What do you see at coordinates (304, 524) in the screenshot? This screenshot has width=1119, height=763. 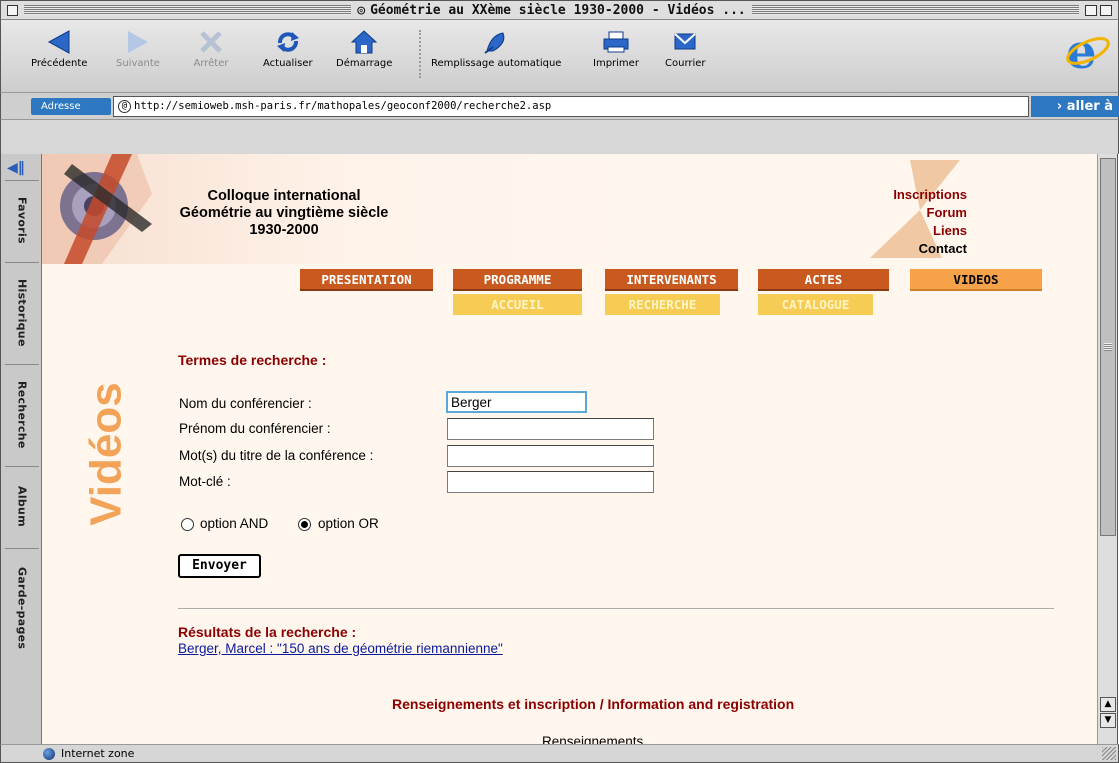 I see `option-or-radio` at bounding box center [304, 524].